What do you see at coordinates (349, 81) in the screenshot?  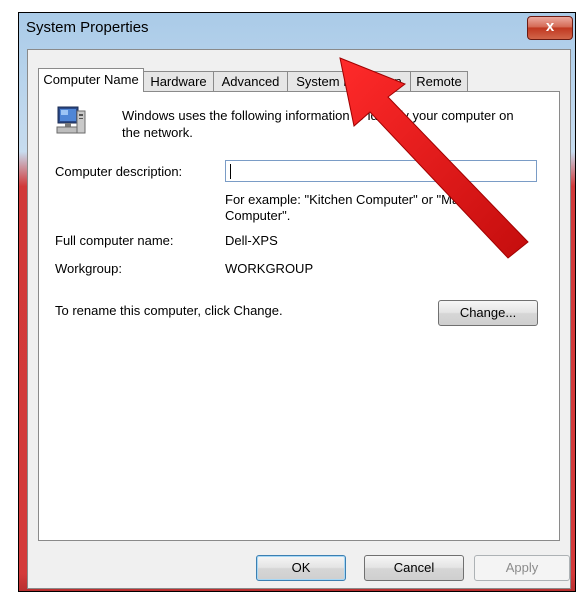 I see `tab-system-protection: System Protection` at bounding box center [349, 81].